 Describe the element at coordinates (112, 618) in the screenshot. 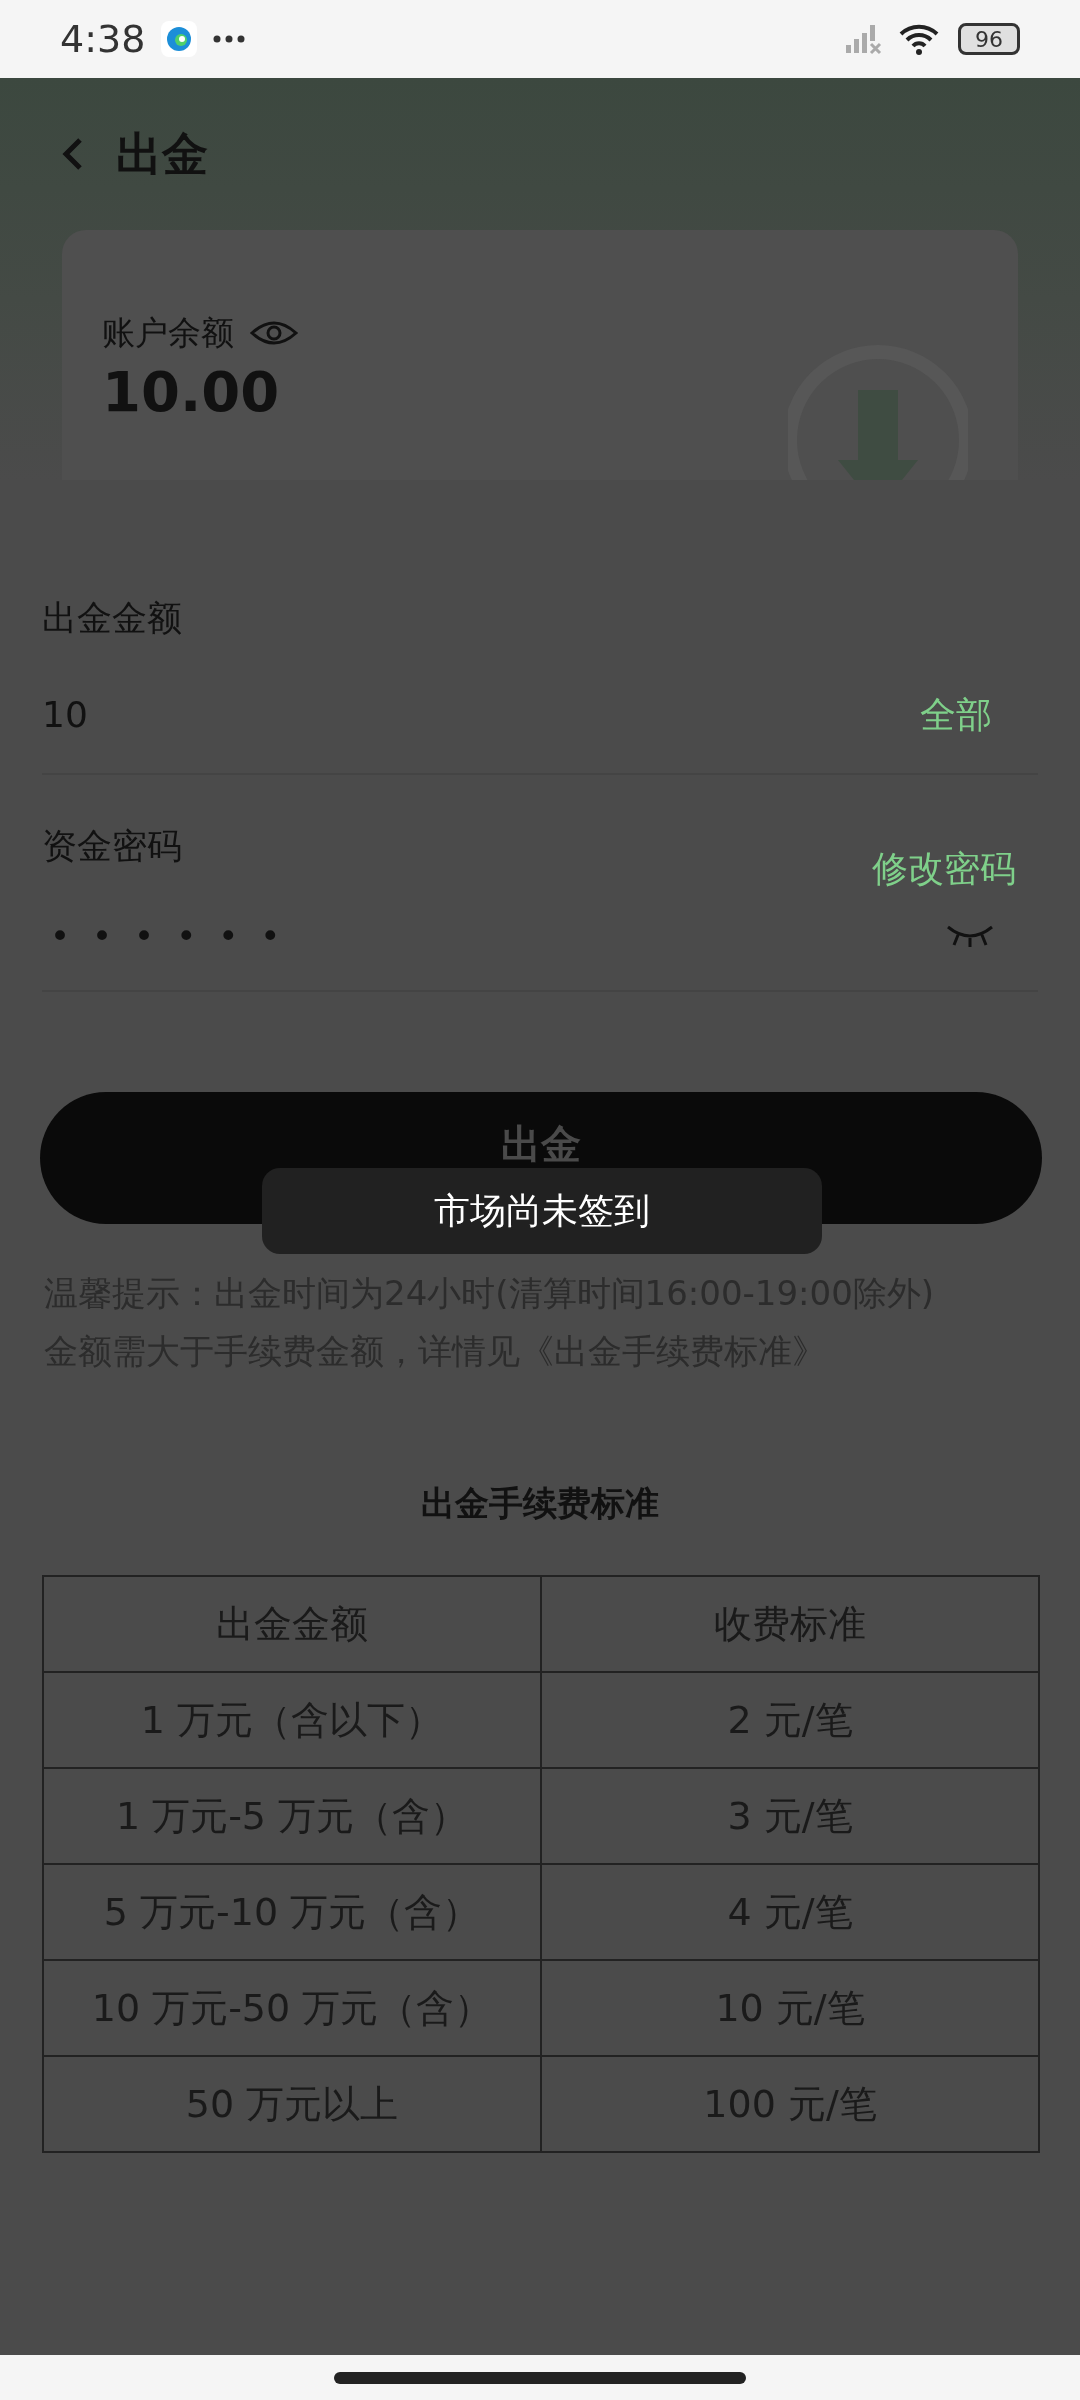

I see `field-label: 出金金额` at that location.